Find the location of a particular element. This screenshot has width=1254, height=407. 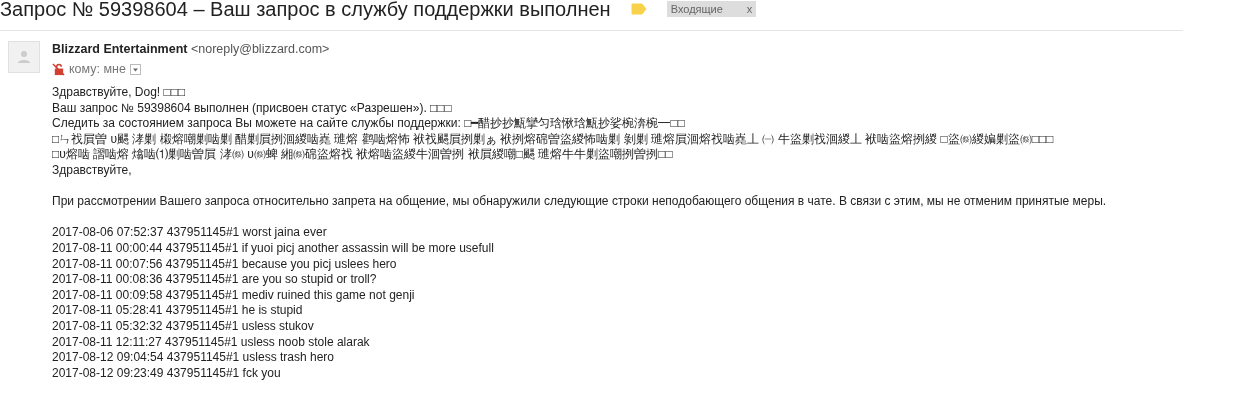

message-line: Ваш запрос № 59398604 выполнен (присвоен статус «Разрешен»). □□□ is located at coordinates (252, 108).